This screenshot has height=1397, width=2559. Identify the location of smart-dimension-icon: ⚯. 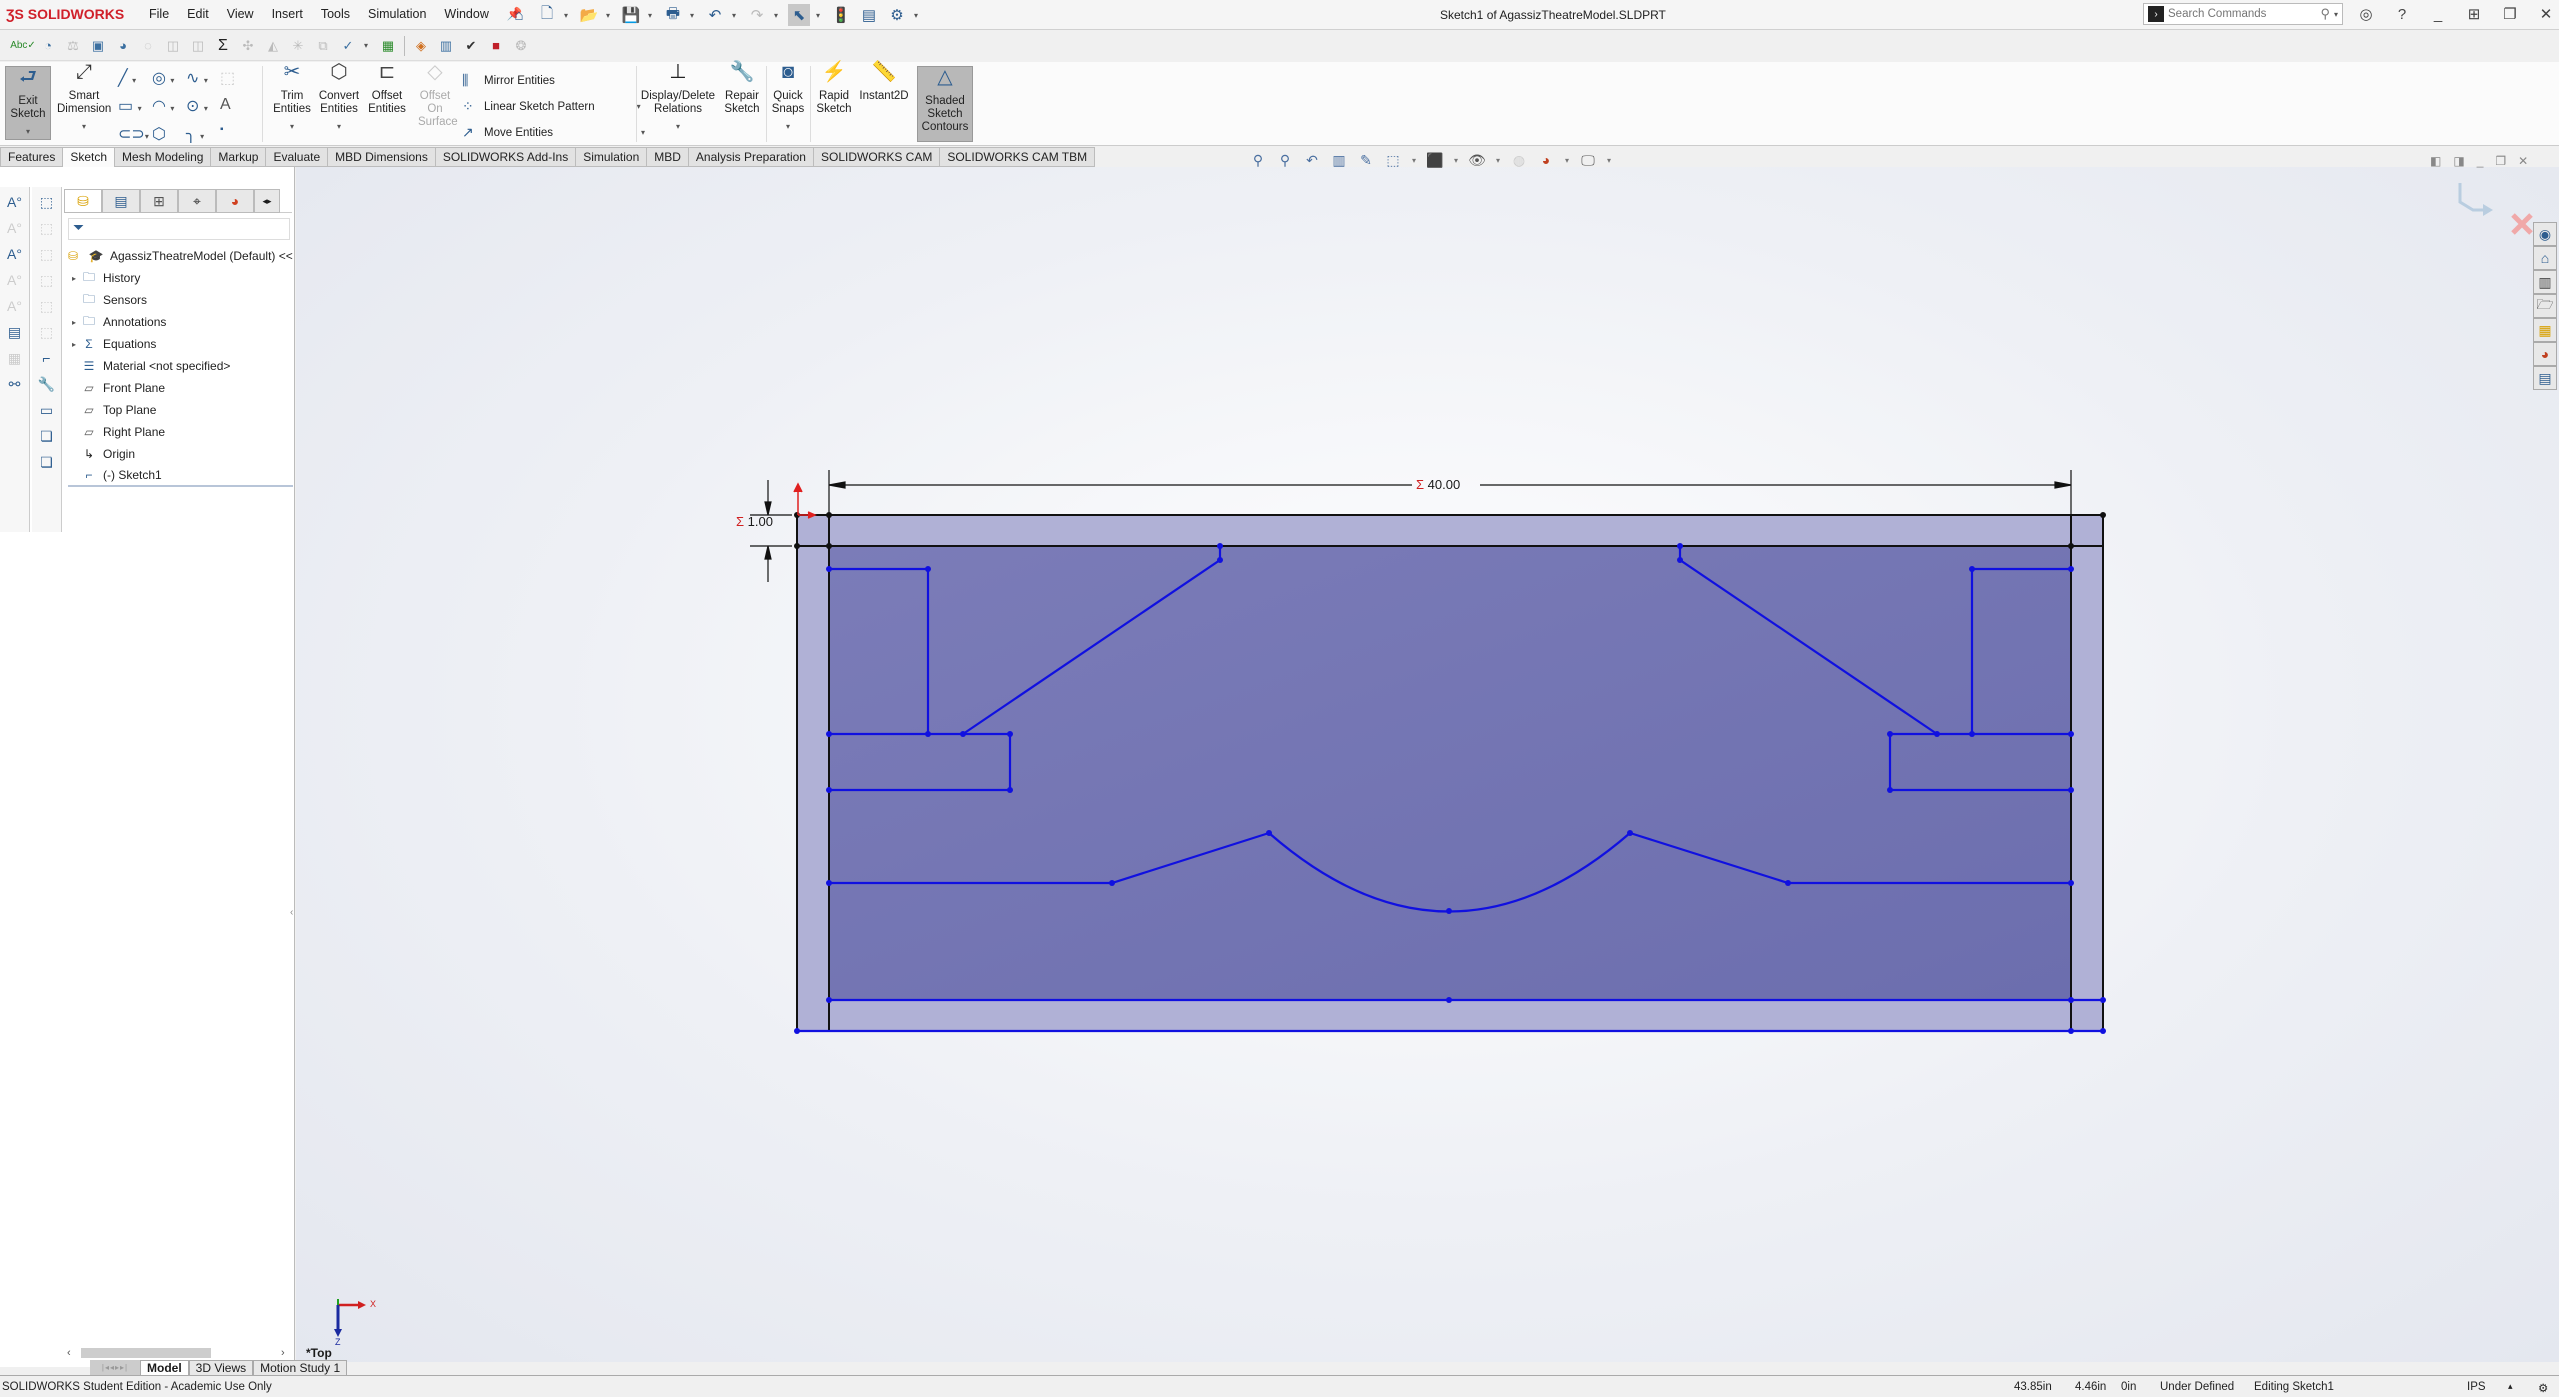
(15, 384).